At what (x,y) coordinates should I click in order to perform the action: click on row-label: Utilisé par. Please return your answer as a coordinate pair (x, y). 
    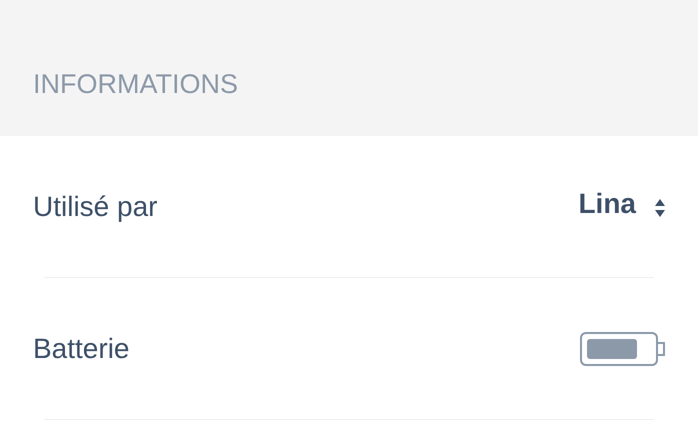
    Looking at the image, I should click on (95, 207).